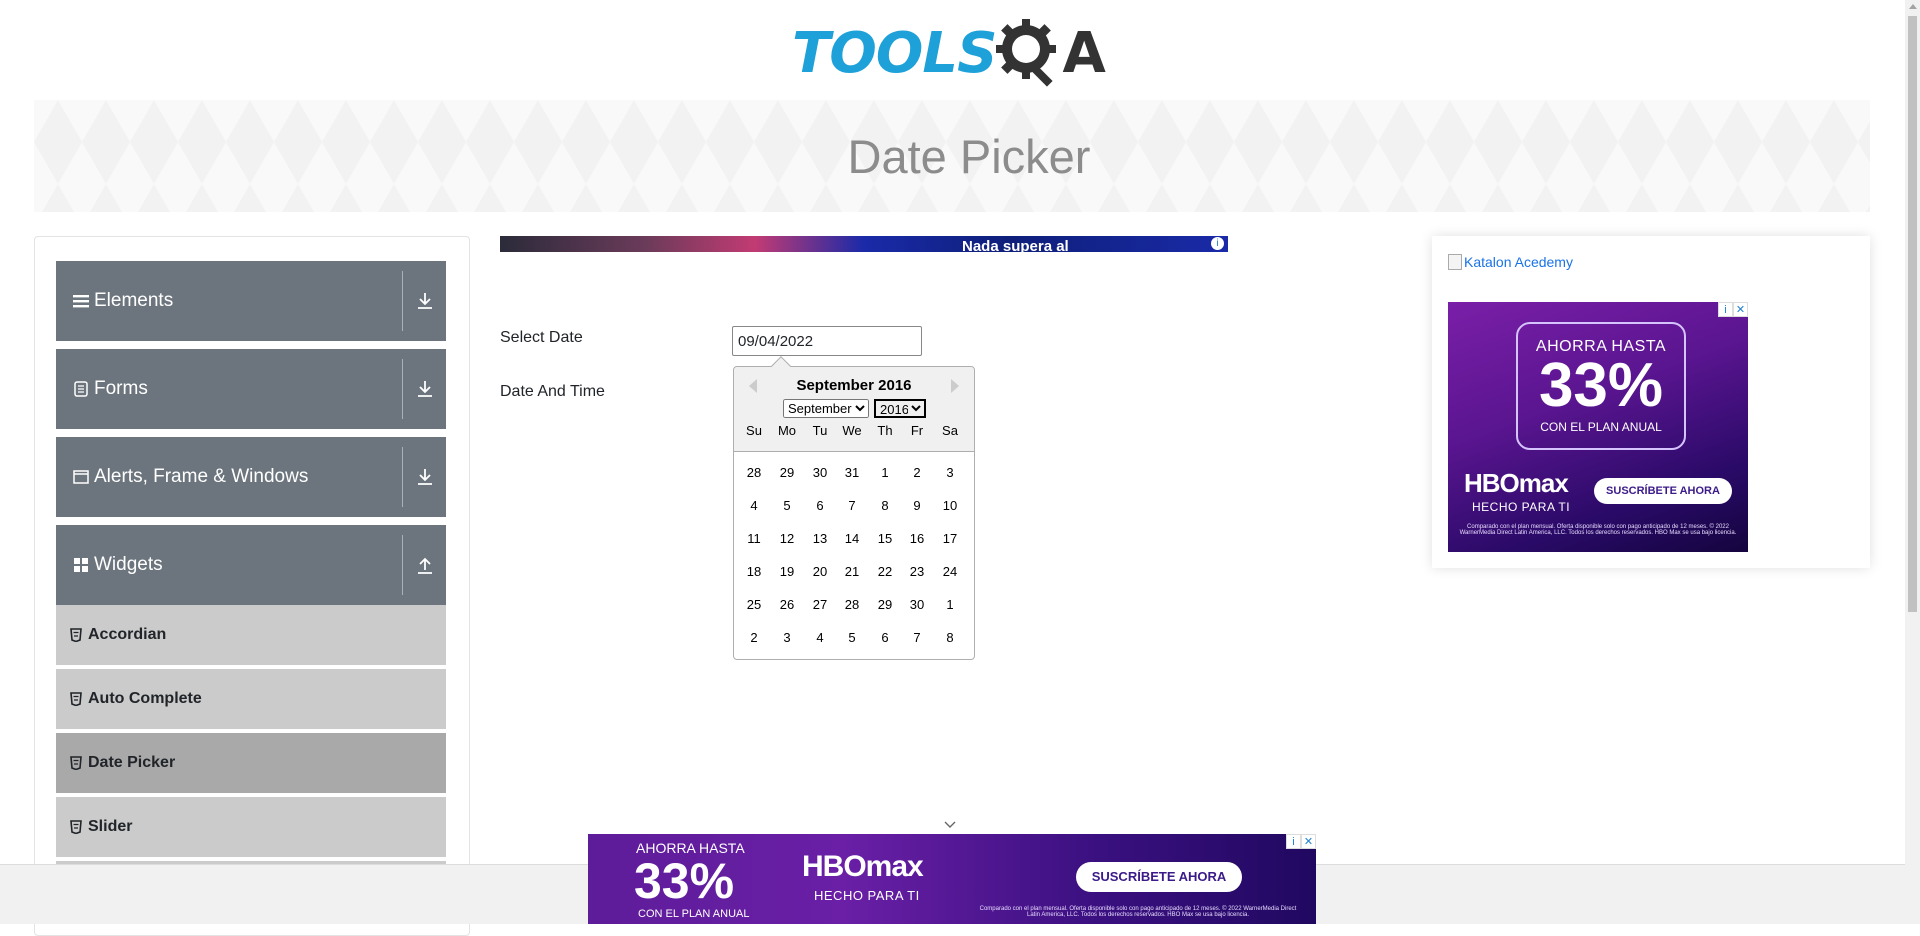 This screenshot has width=1920, height=936. Describe the element at coordinates (81, 389) in the screenshot. I see `form-icon` at that location.